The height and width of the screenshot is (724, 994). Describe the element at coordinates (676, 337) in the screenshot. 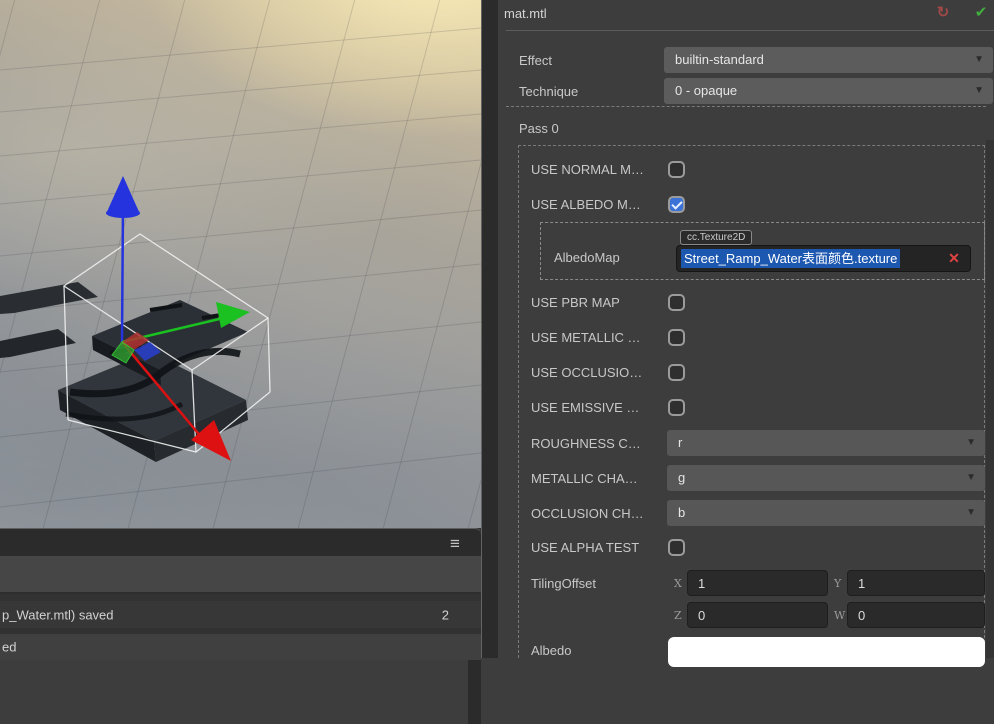

I see `use-metallic-checkbox` at that location.